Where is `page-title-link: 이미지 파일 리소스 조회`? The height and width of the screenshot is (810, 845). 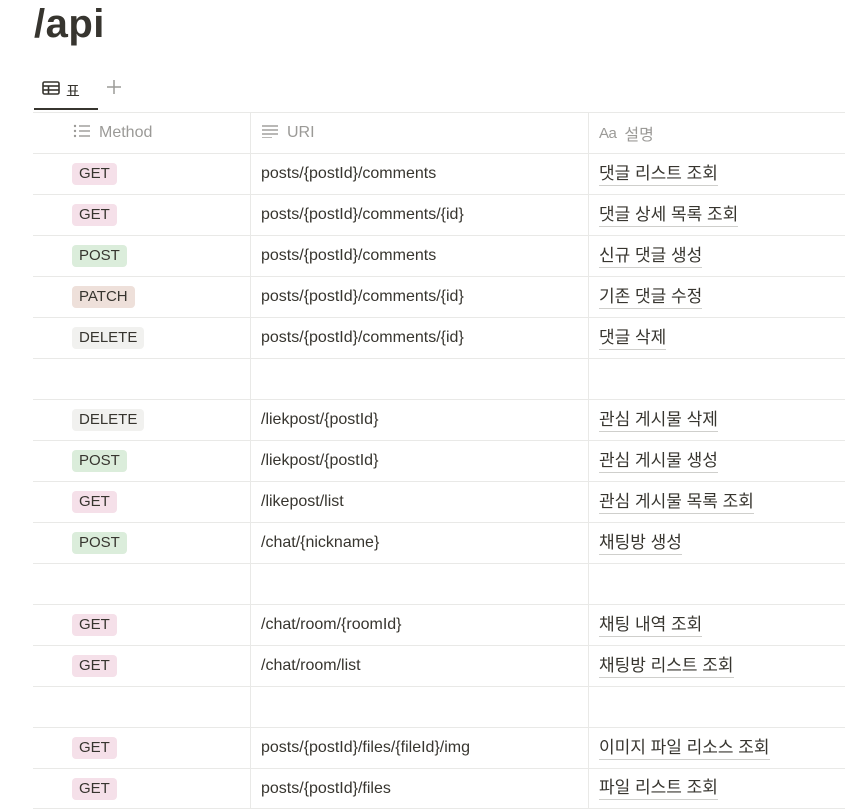
page-title-link: 이미지 파일 리소스 조회 is located at coordinates (684, 748).